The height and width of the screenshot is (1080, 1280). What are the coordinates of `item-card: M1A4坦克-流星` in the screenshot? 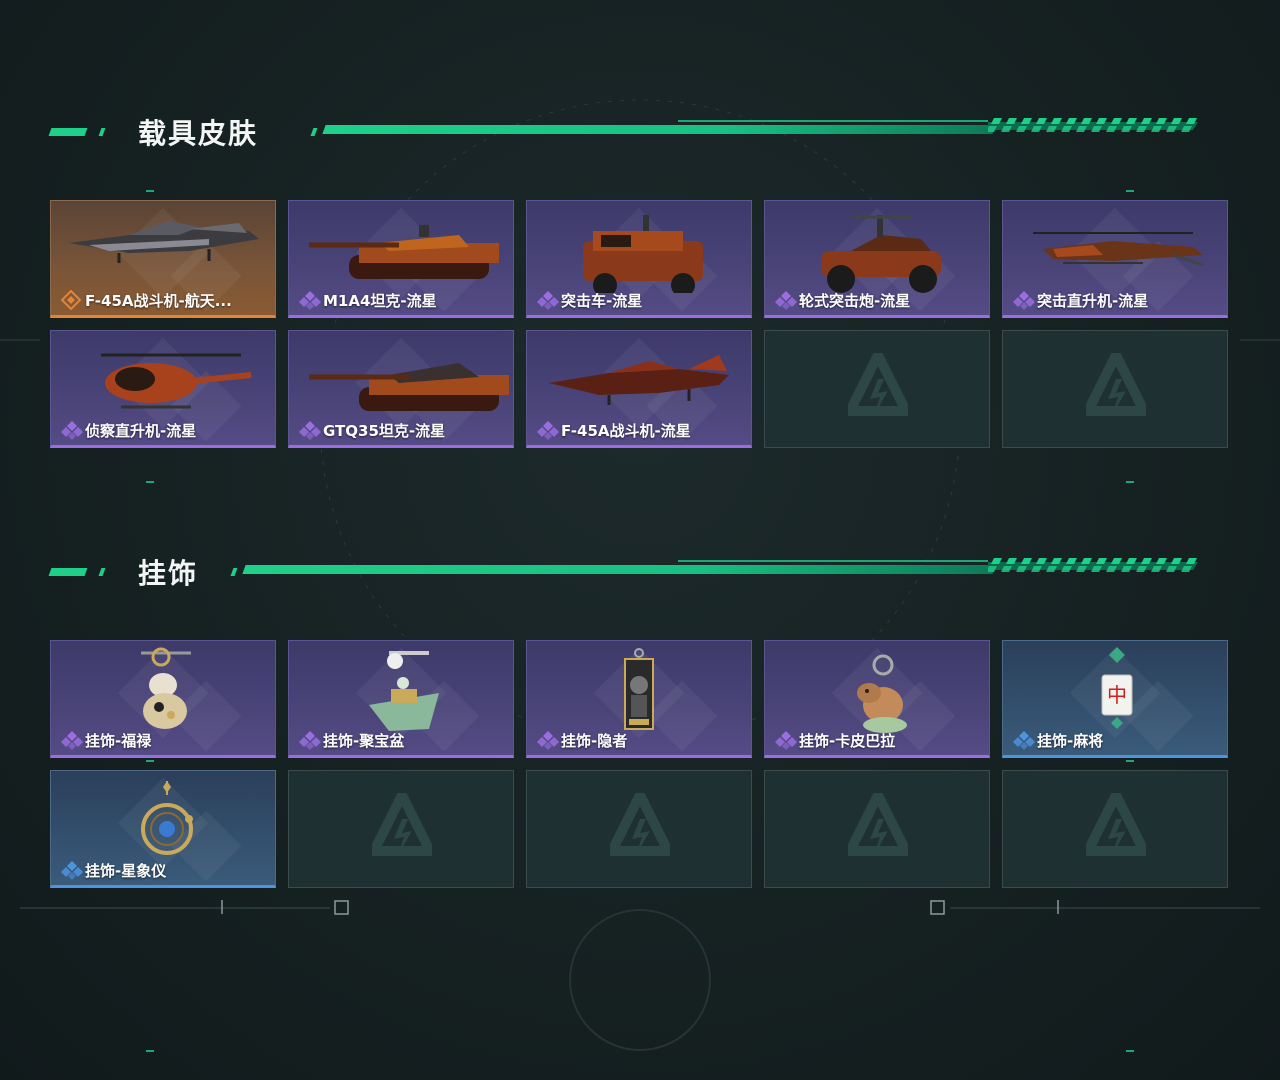 It's located at (401, 259).